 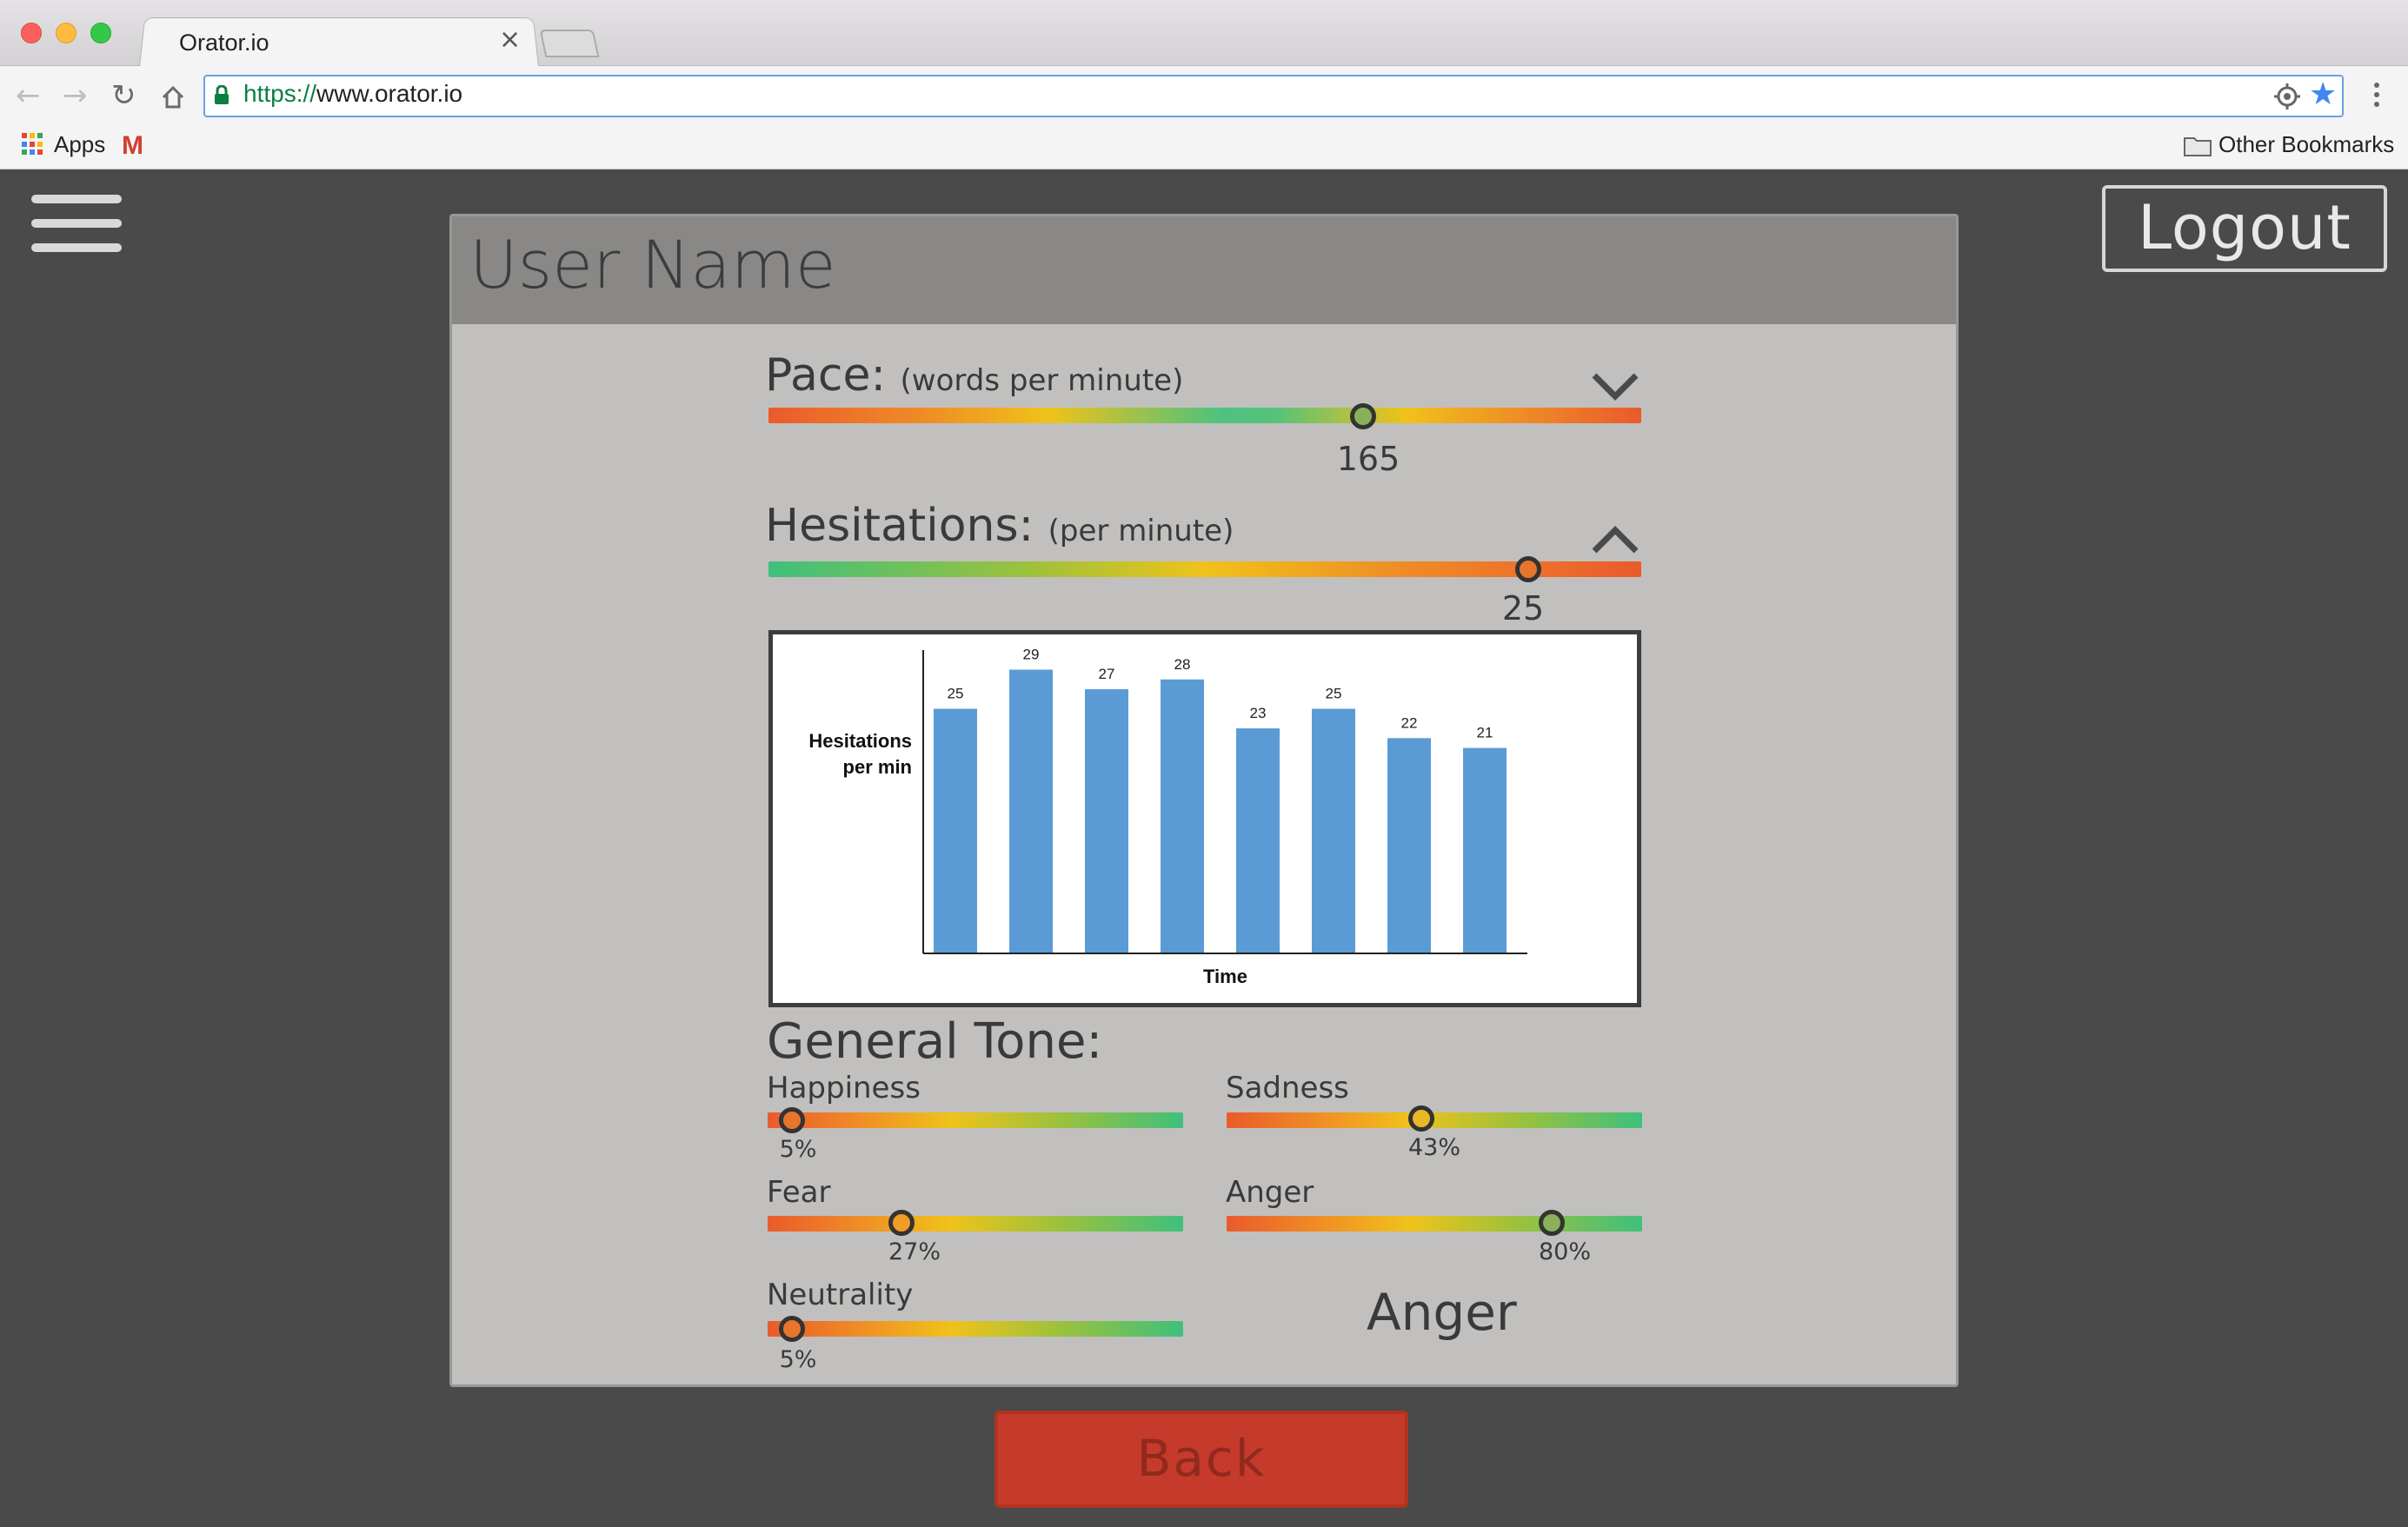 What do you see at coordinates (652, 264) in the screenshot?
I see `user-name-heading: User Name` at bounding box center [652, 264].